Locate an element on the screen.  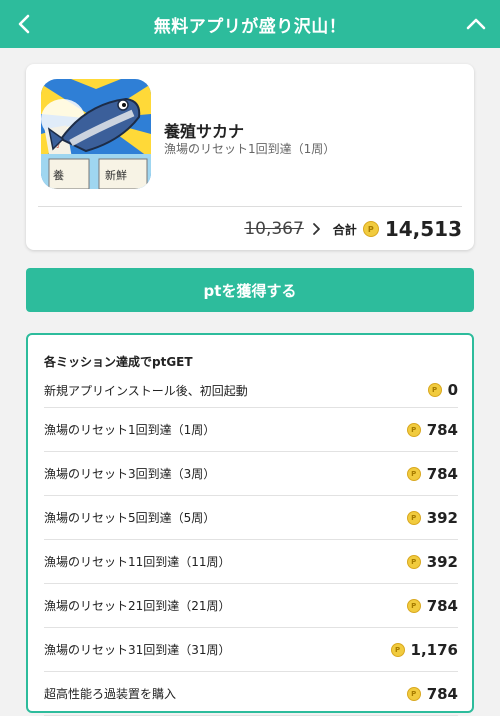
mission-row: 漁場のリセット31回到達（31周） P 1,176 is located at coordinates (251, 650).